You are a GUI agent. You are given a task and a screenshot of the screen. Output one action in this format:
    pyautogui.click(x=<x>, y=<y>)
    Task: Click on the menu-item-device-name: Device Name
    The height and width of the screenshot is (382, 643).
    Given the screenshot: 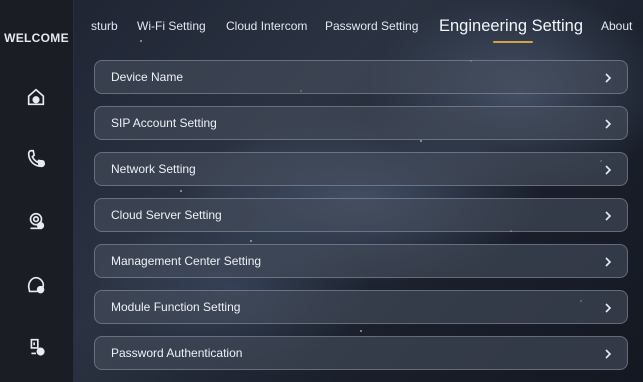 What is the action you would take?
    pyautogui.click(x=361, y=77)
    